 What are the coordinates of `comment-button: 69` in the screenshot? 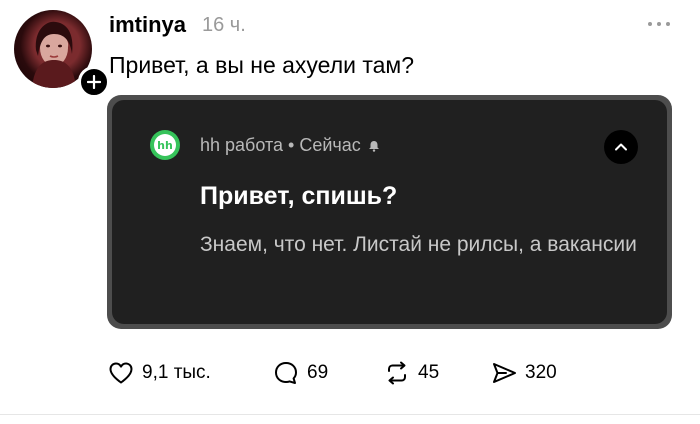 It's located at (300, 373).